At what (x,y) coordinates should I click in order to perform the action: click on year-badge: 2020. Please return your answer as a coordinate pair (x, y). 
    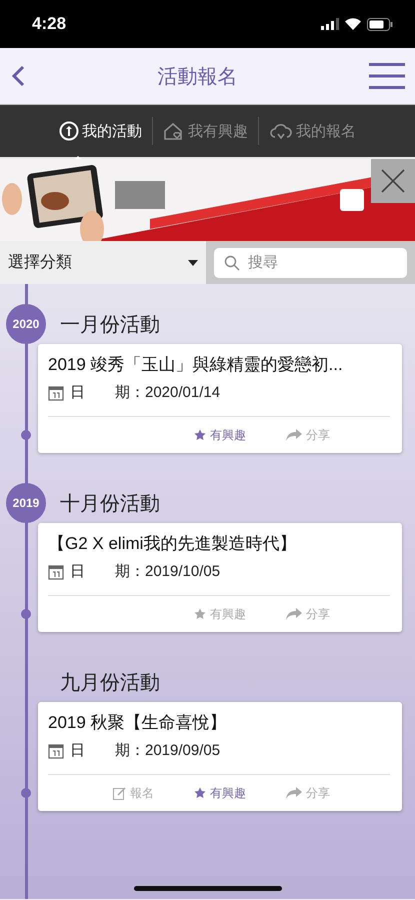
    Looking at the image, I should click on (26, 324).